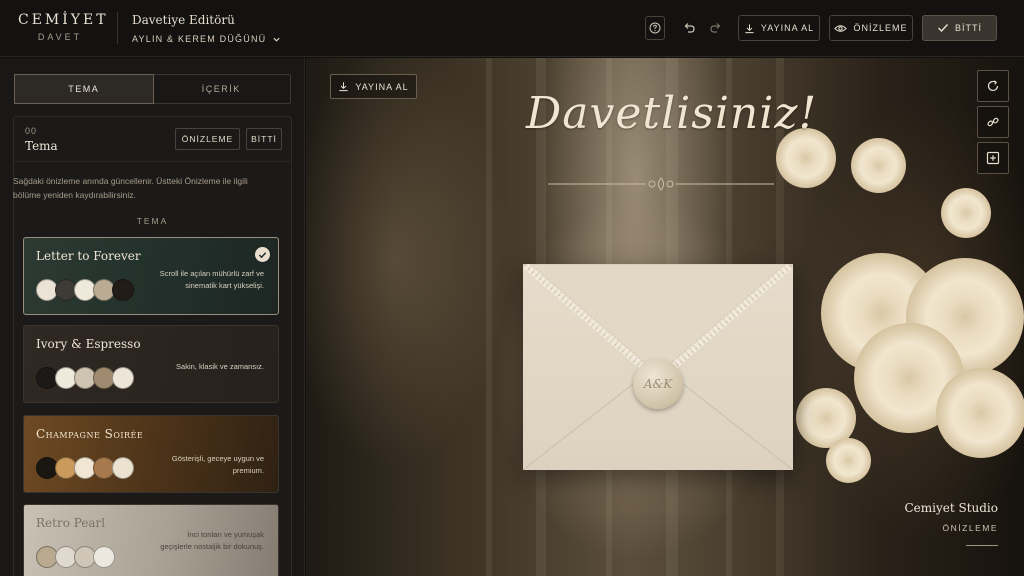  I want to click on studio-signature: Cemiyet Studio ÖNİZLEME, so click(951, 523).